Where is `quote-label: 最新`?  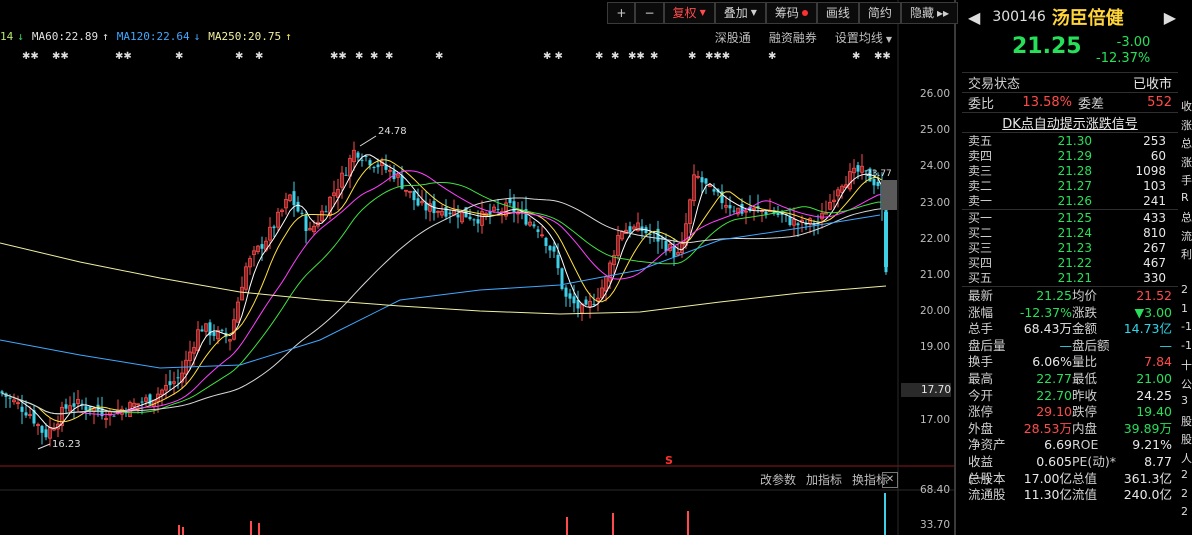 quote-label: 最新 is located at coordinates (981, 295).